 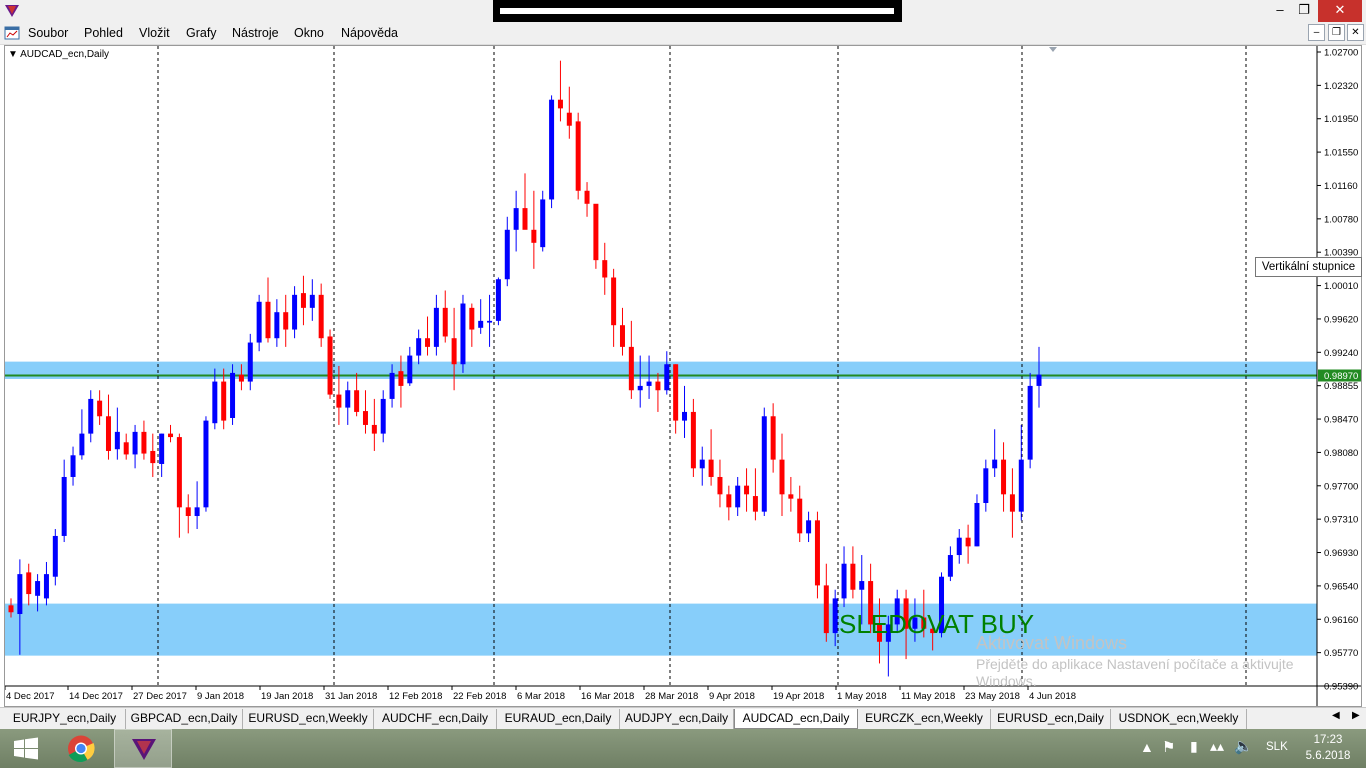 I want to click on tab-audchf-daily: AUDCHF_ecn,Daily, so click(x=435, y=719).